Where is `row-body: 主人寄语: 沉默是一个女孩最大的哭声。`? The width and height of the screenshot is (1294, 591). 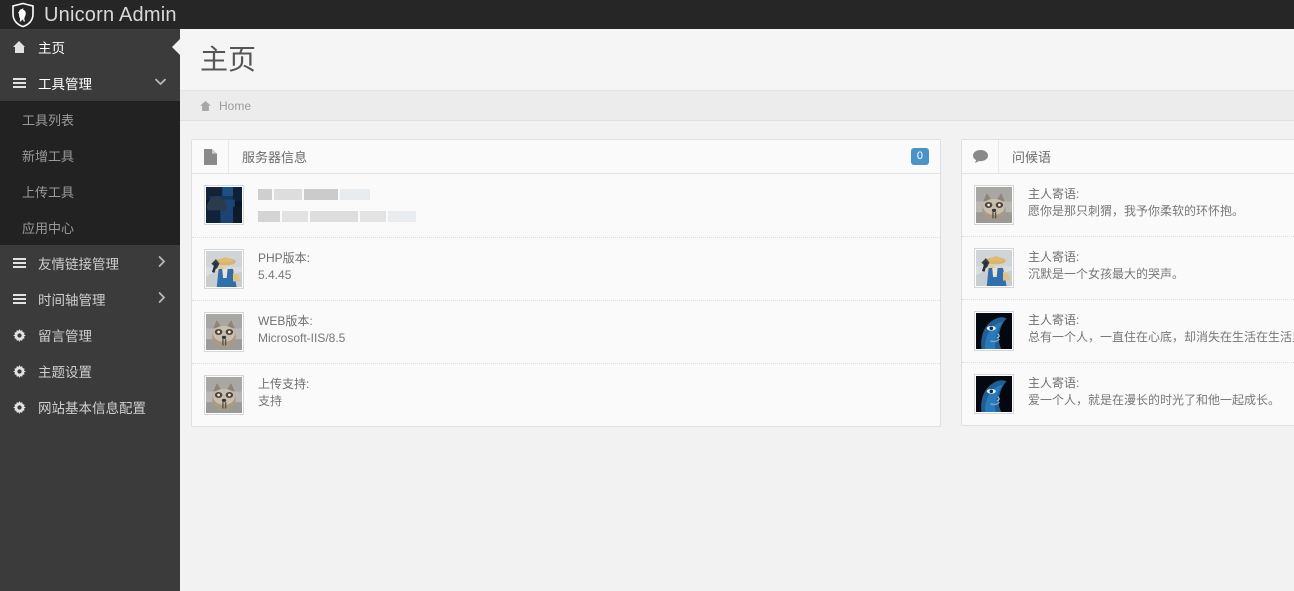
row-body: 主人寄语: 沉默是一个女孩最大的哭声。 is located at coordinates (1106, 265).